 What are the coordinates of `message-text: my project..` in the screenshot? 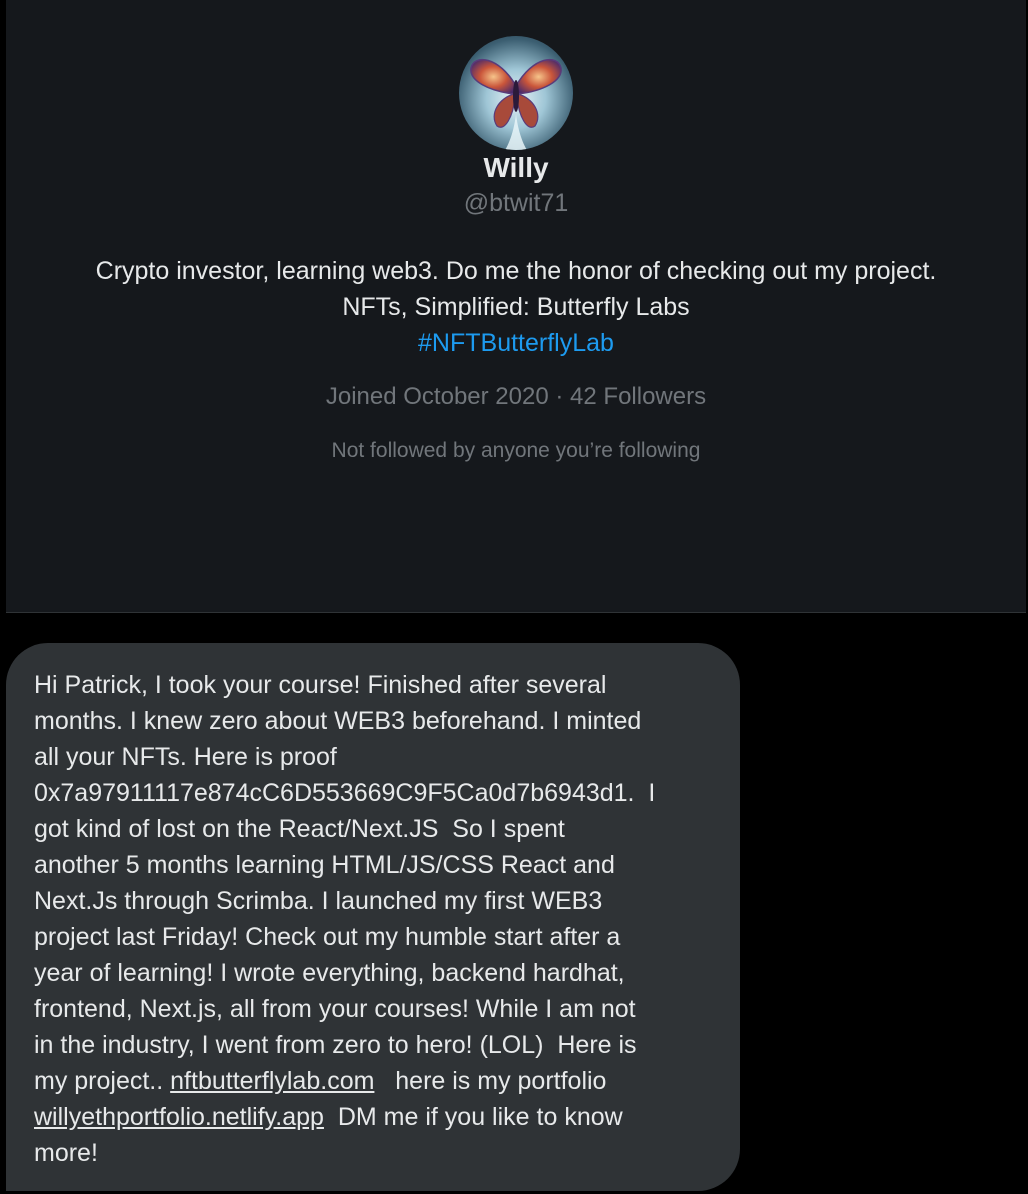 It's located at (102, 1081).